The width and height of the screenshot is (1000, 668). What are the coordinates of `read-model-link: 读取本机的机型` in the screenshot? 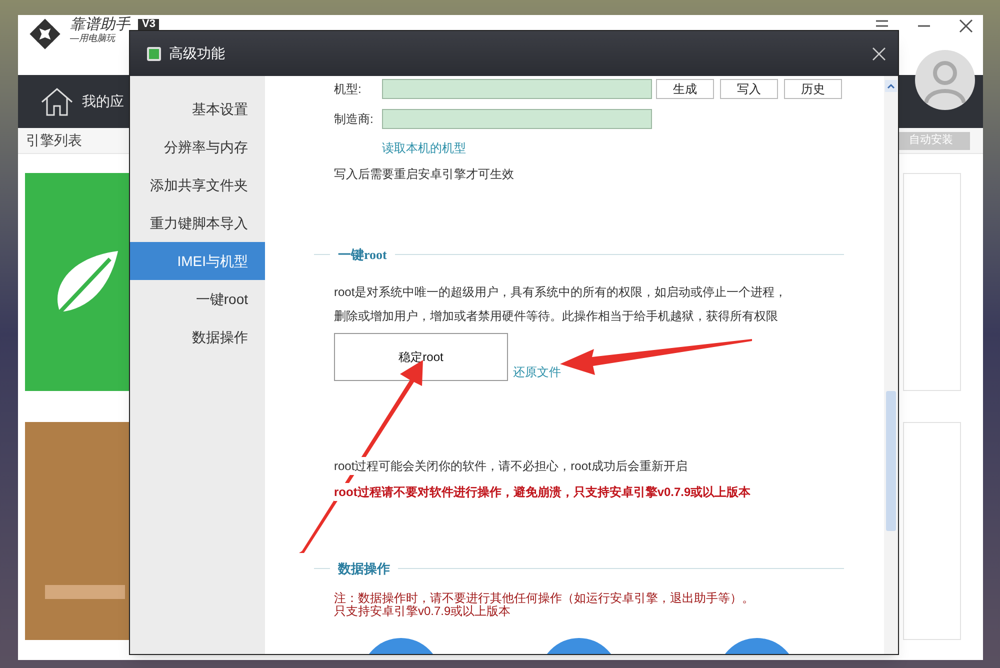 It's located at (633, 148).